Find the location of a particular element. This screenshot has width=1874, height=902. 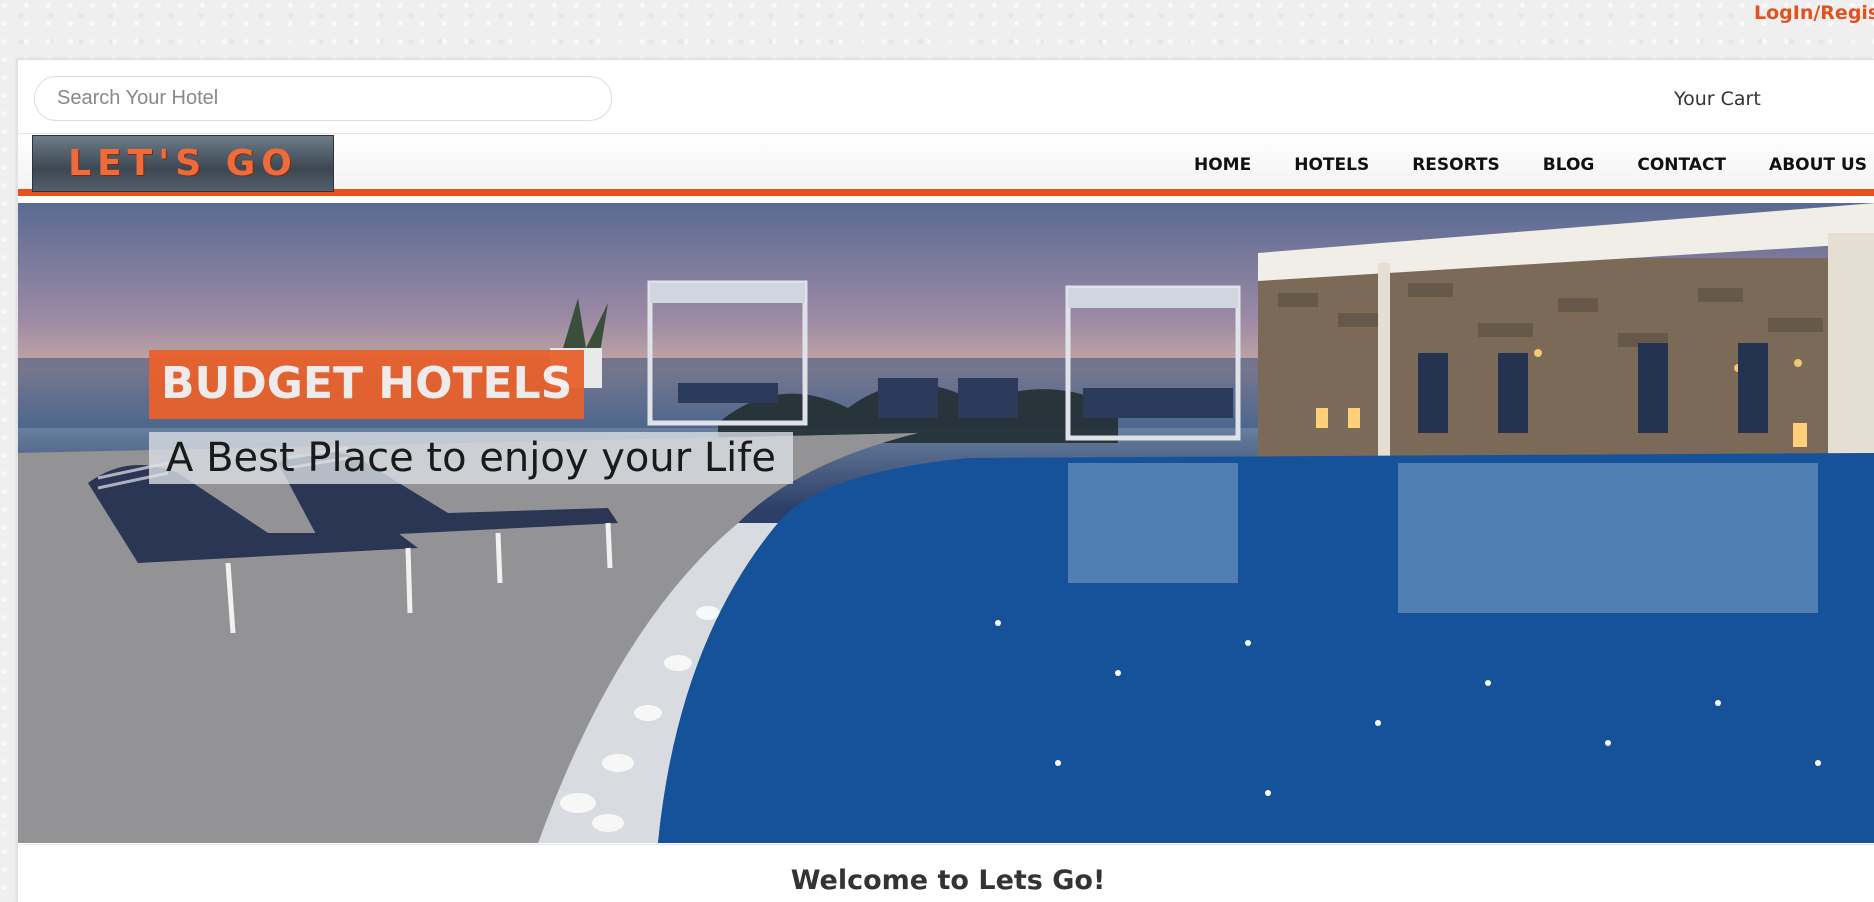

nav-hotels: HOTELS is located at coordinates (1331, 165).